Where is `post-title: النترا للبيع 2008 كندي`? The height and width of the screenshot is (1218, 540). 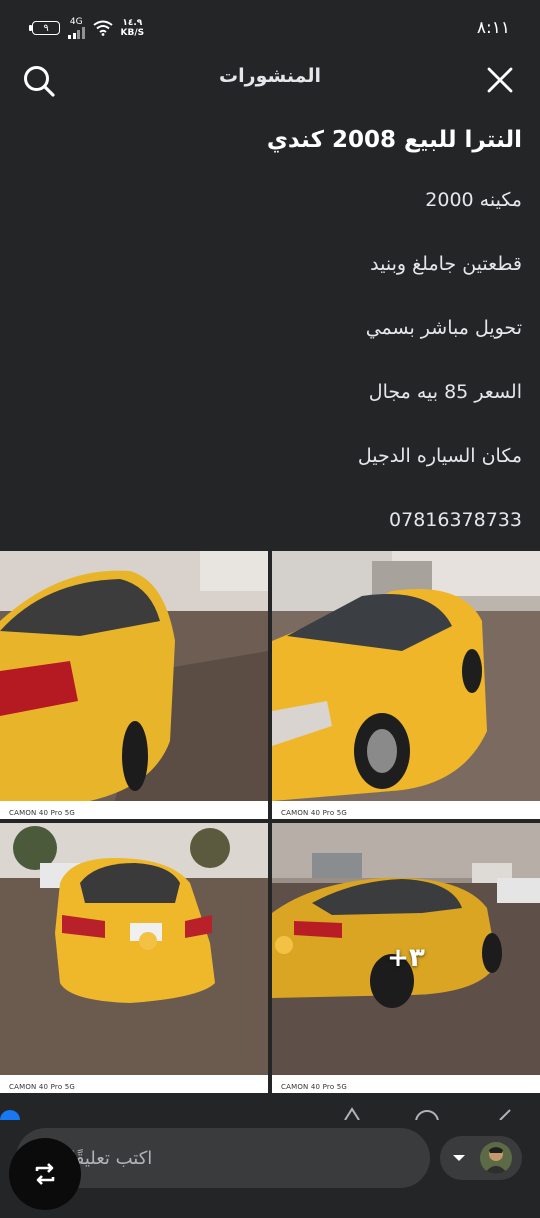 post-title: النترا للبيع 2008 كندي is located at coordinates (394, 140).